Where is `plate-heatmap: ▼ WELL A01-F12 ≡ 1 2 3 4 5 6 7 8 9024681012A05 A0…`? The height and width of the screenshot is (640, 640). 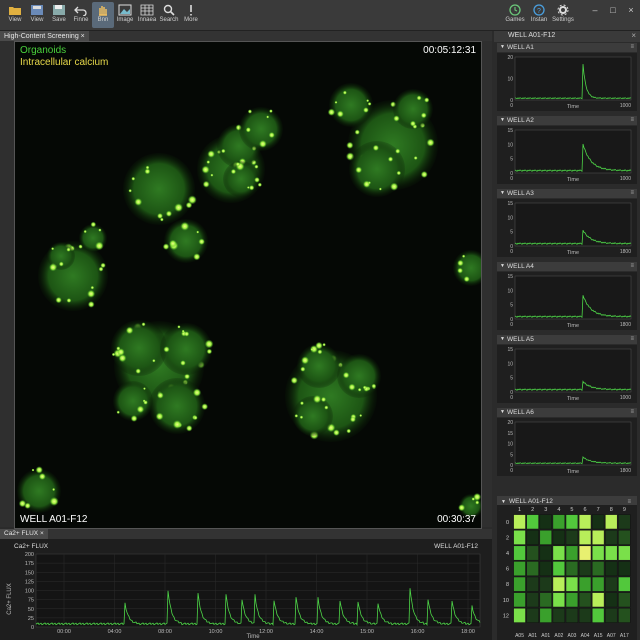
plate-heatmap: ▼ WELL A01-F12 ≡ 1 2 3 4 5 6 7 8 9024681012A05 A0… is located at coordinates (567, 568).